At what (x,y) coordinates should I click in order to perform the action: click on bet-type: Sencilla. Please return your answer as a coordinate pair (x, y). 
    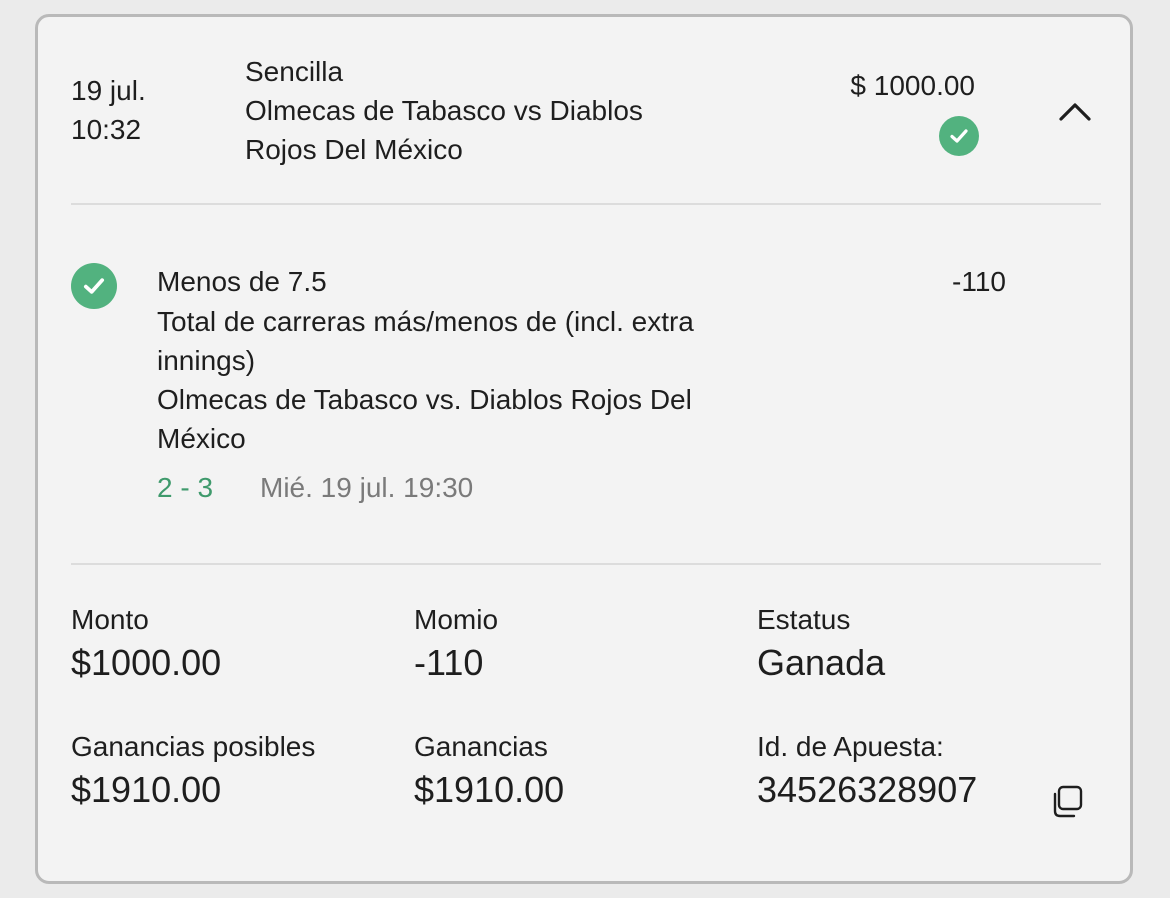
    Looking at the image, I should click on (294, 71).